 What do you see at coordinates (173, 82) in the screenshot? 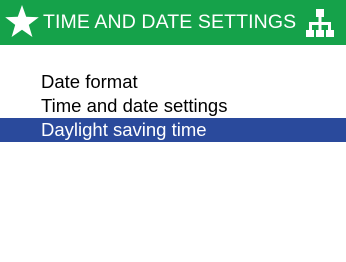
I see `menu-item-date-format: Date format` at bounding box center [173, 82].